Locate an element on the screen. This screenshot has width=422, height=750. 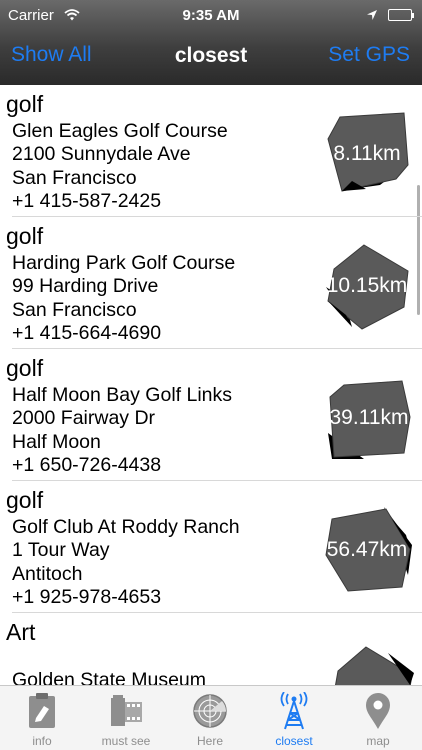
tab-info: info is located at coordinates (42, 718).